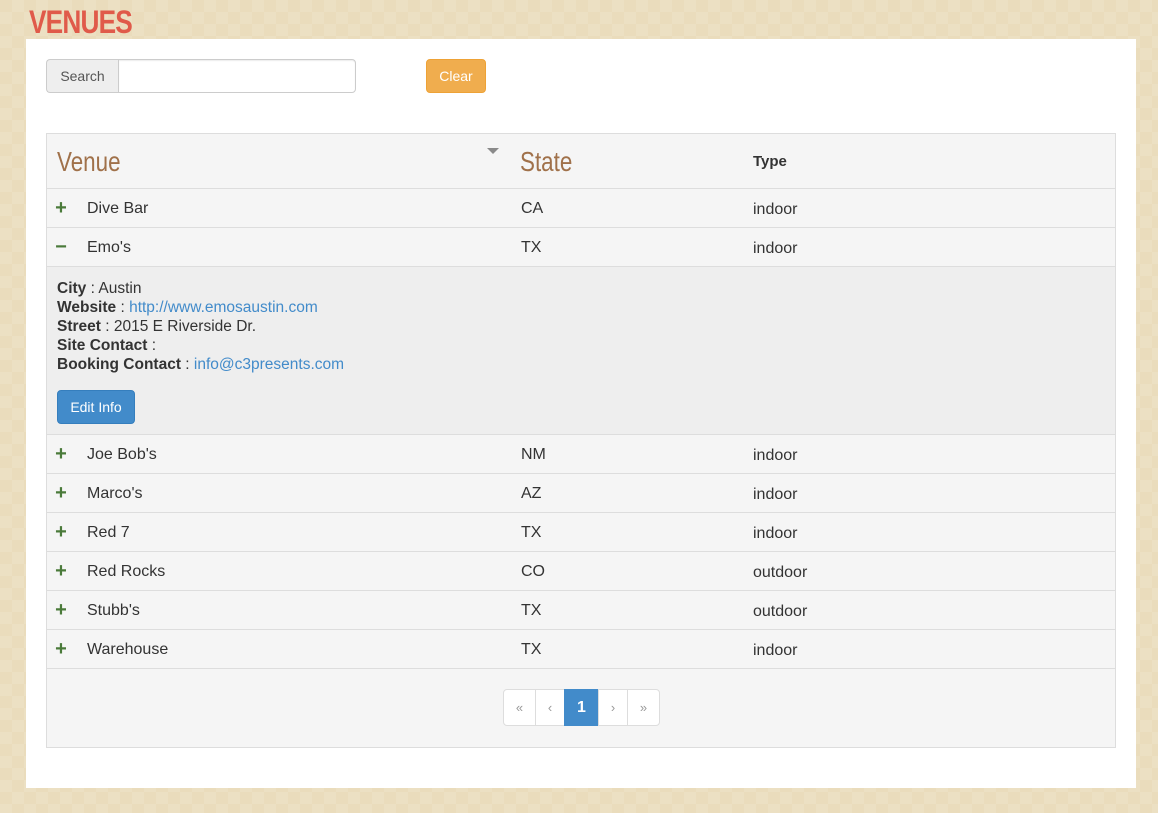 The height and width of the screenshot is (813, 1158). What do you see at coordinates (108, 532) in the screenshot?
I see `cell-venue: Red 7` at bounding box center [108, 532].